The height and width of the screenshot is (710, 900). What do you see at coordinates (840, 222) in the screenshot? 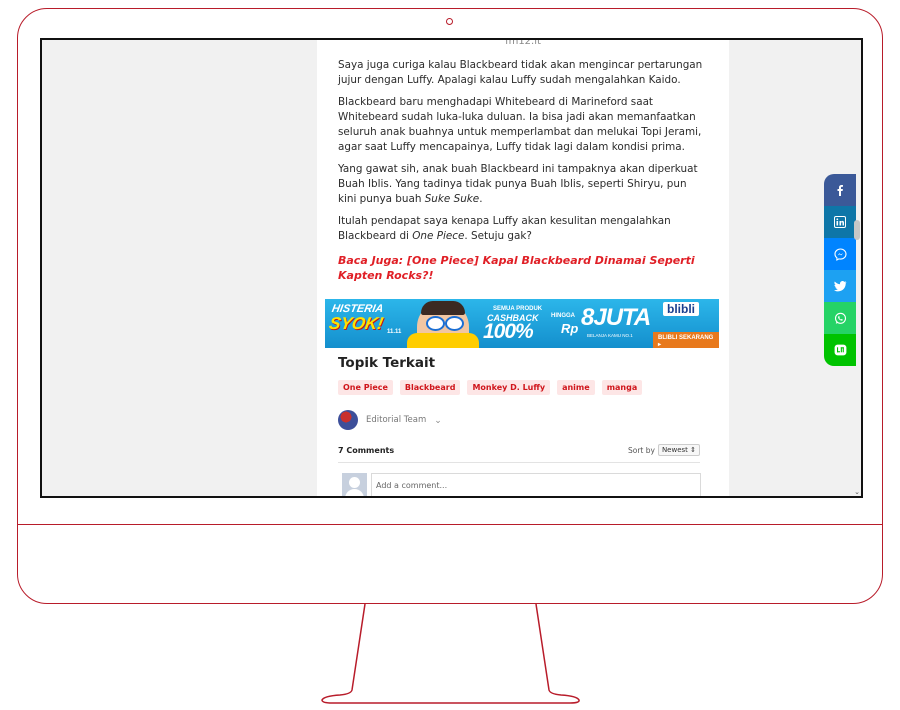
I see `linkedin-icon` at bounding box center [840, 222].